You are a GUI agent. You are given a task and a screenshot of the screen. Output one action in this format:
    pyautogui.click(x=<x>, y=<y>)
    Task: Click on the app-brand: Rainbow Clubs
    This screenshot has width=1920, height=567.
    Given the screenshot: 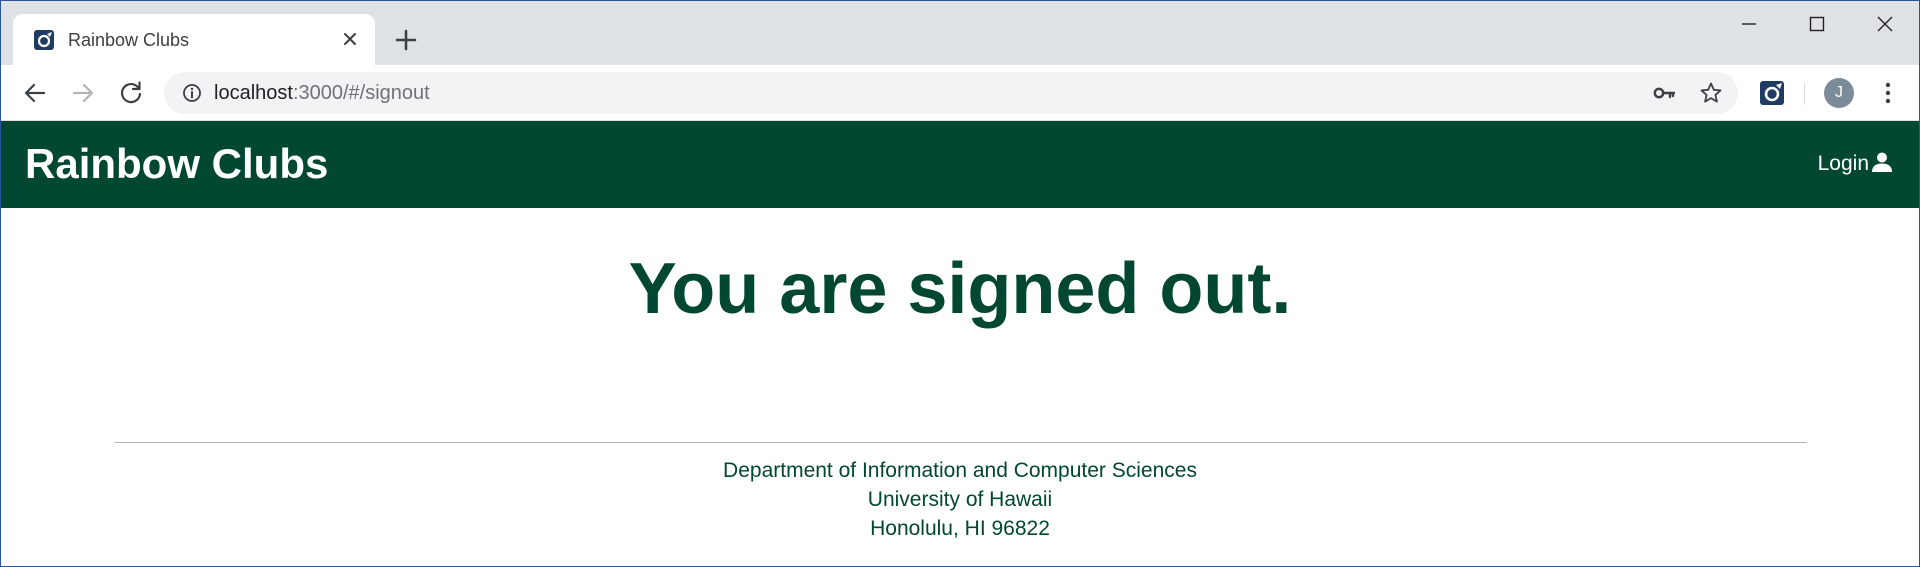 What is the action you would take?
    pyautogui.click(x=176, y=164)
    